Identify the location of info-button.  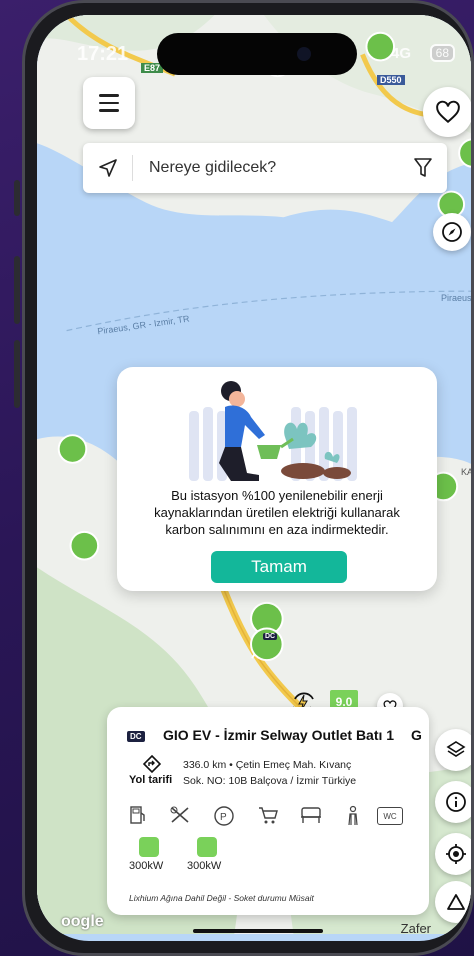
(453, 802).